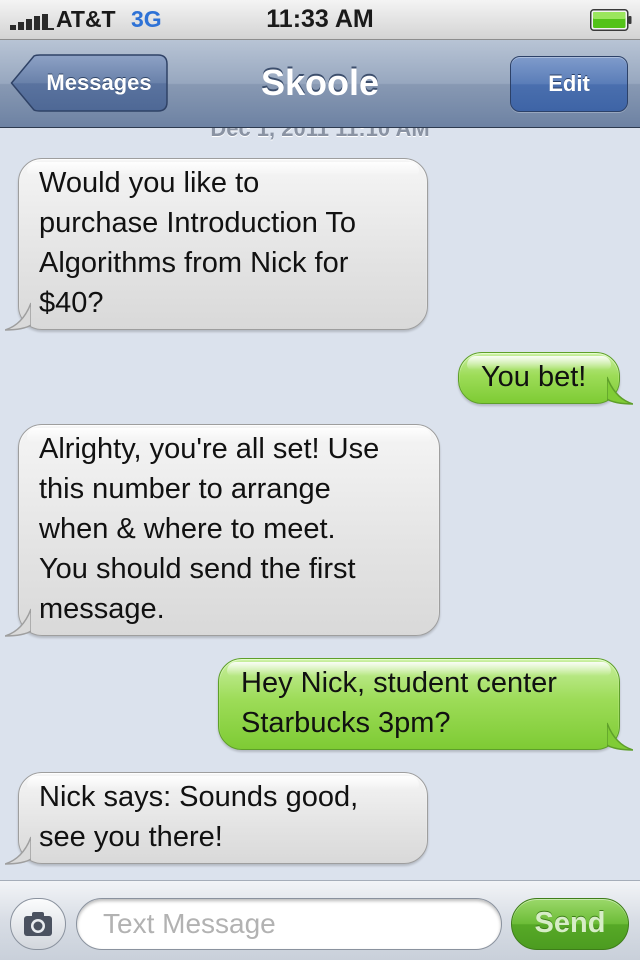 The image size is (640, 960). I want to click on message-line: Nick says: Sounds good,, so click(199, 797).